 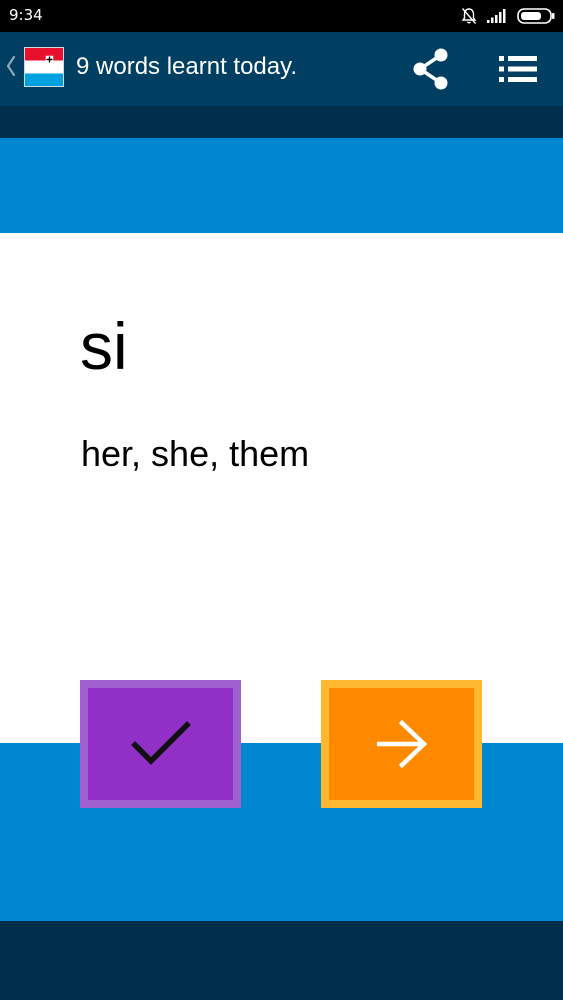 I want to click on arrow-right-icon, so click(x=401, y=744).